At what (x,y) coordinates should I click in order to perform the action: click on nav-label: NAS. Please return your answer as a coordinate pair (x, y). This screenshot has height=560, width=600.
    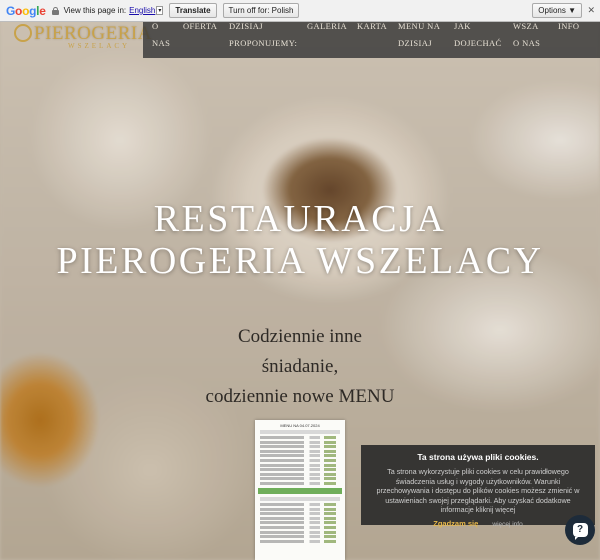
    Looking at the image, I should click on (161, 43).